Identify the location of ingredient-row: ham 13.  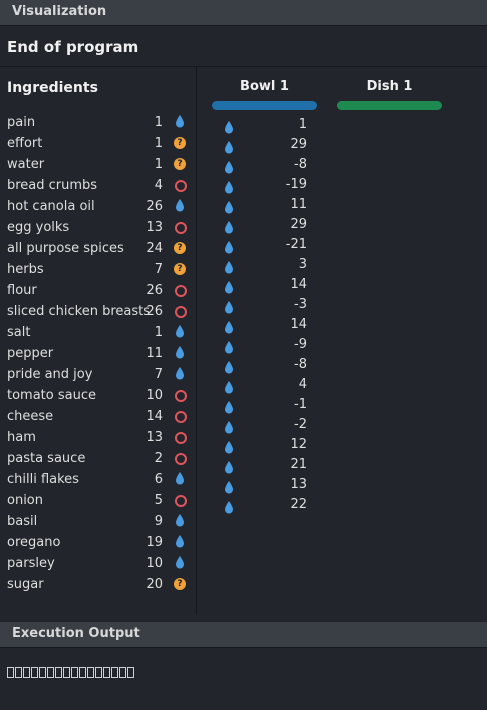
(98, 438).